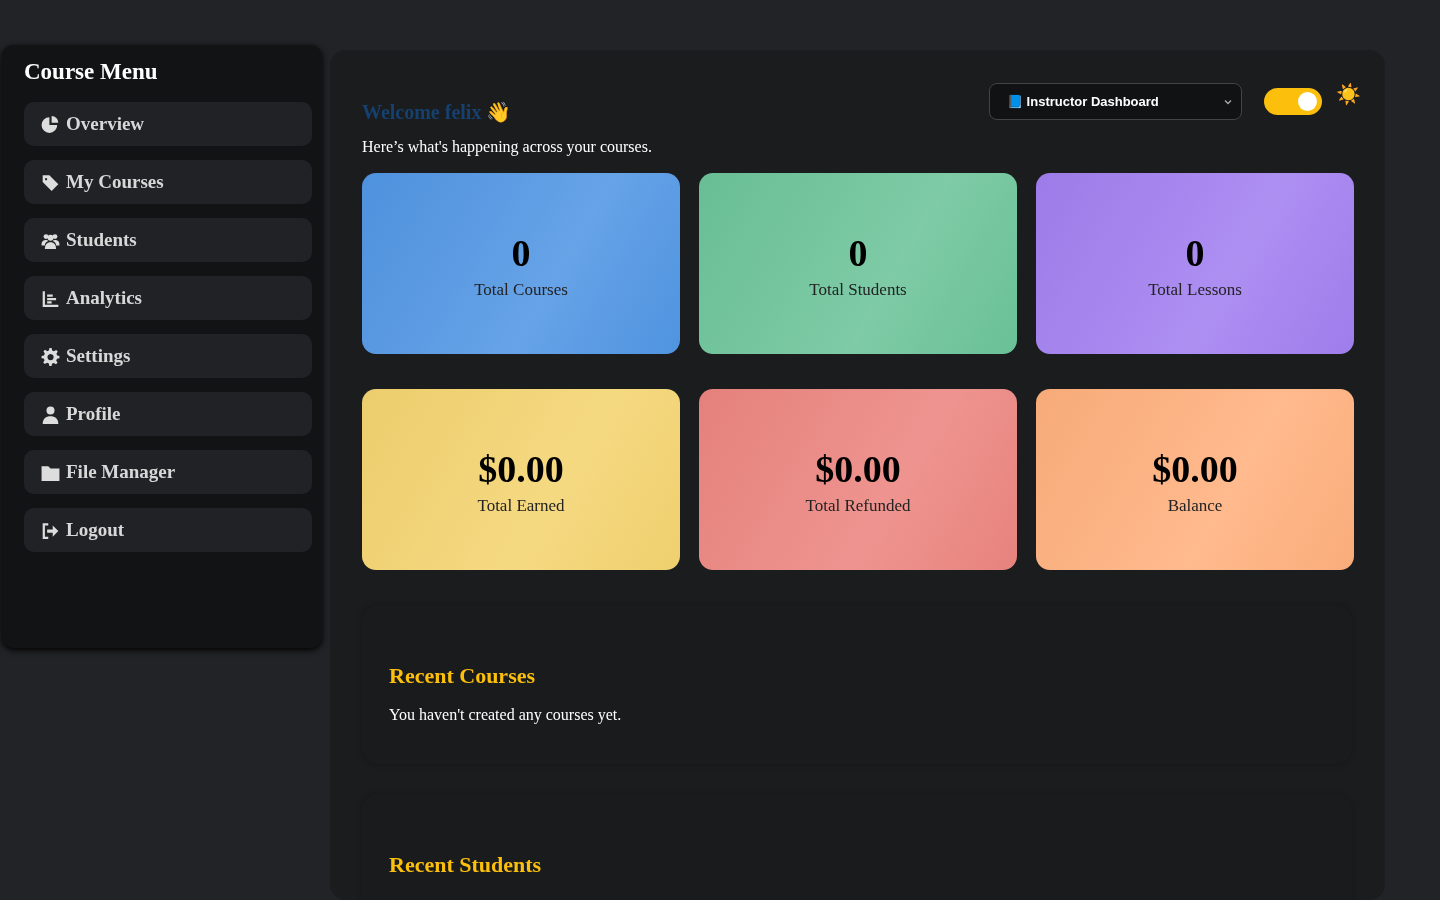 The height and width of the screenshot is (900, 1440). What do you see at coordinates (1195, 290) in the screenshot?
I see `stat-label: Total Lessons` at bounding box center [1195, 290].